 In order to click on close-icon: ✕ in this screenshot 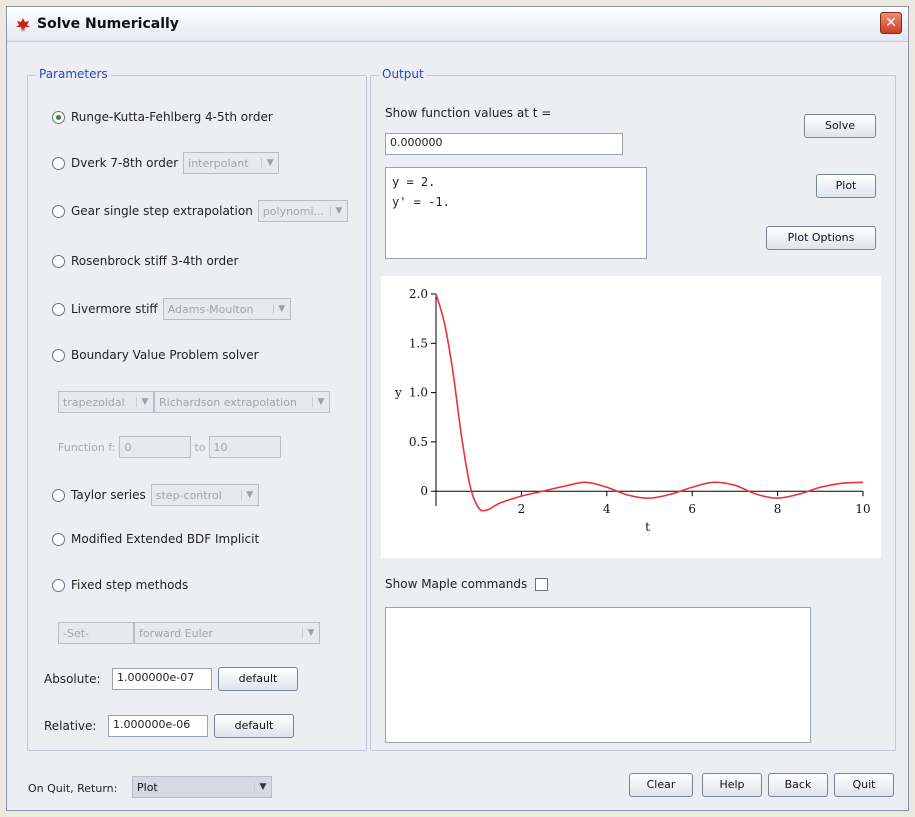, I will do `click(891, 23)`.